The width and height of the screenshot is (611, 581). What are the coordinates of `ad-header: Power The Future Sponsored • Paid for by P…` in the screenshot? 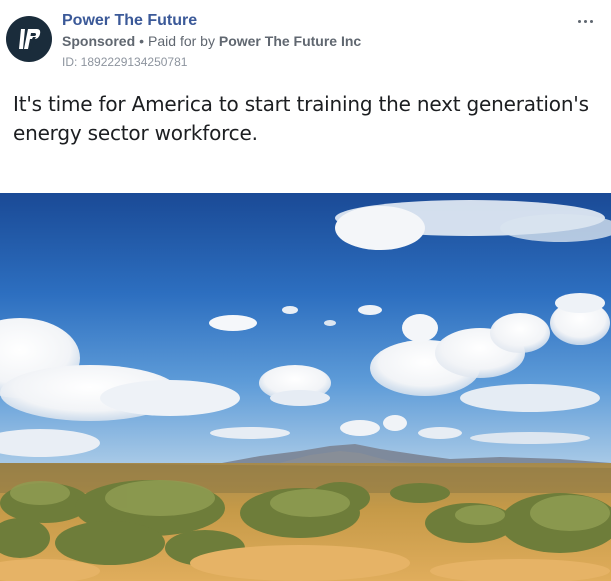 It's located at (305, 40).